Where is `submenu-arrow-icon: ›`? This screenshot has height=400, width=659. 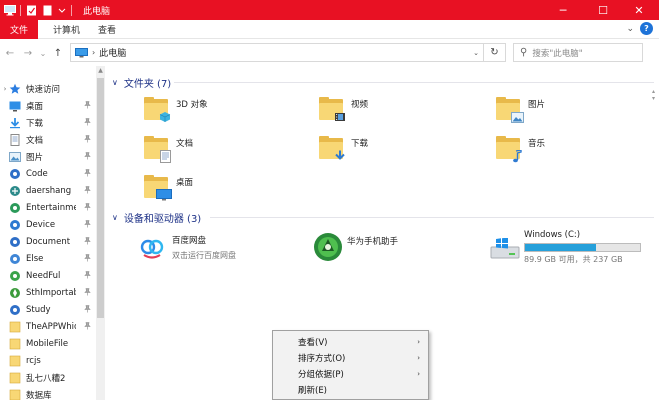 submenu-arrow-icon: › is located at coordinates (418, 374).